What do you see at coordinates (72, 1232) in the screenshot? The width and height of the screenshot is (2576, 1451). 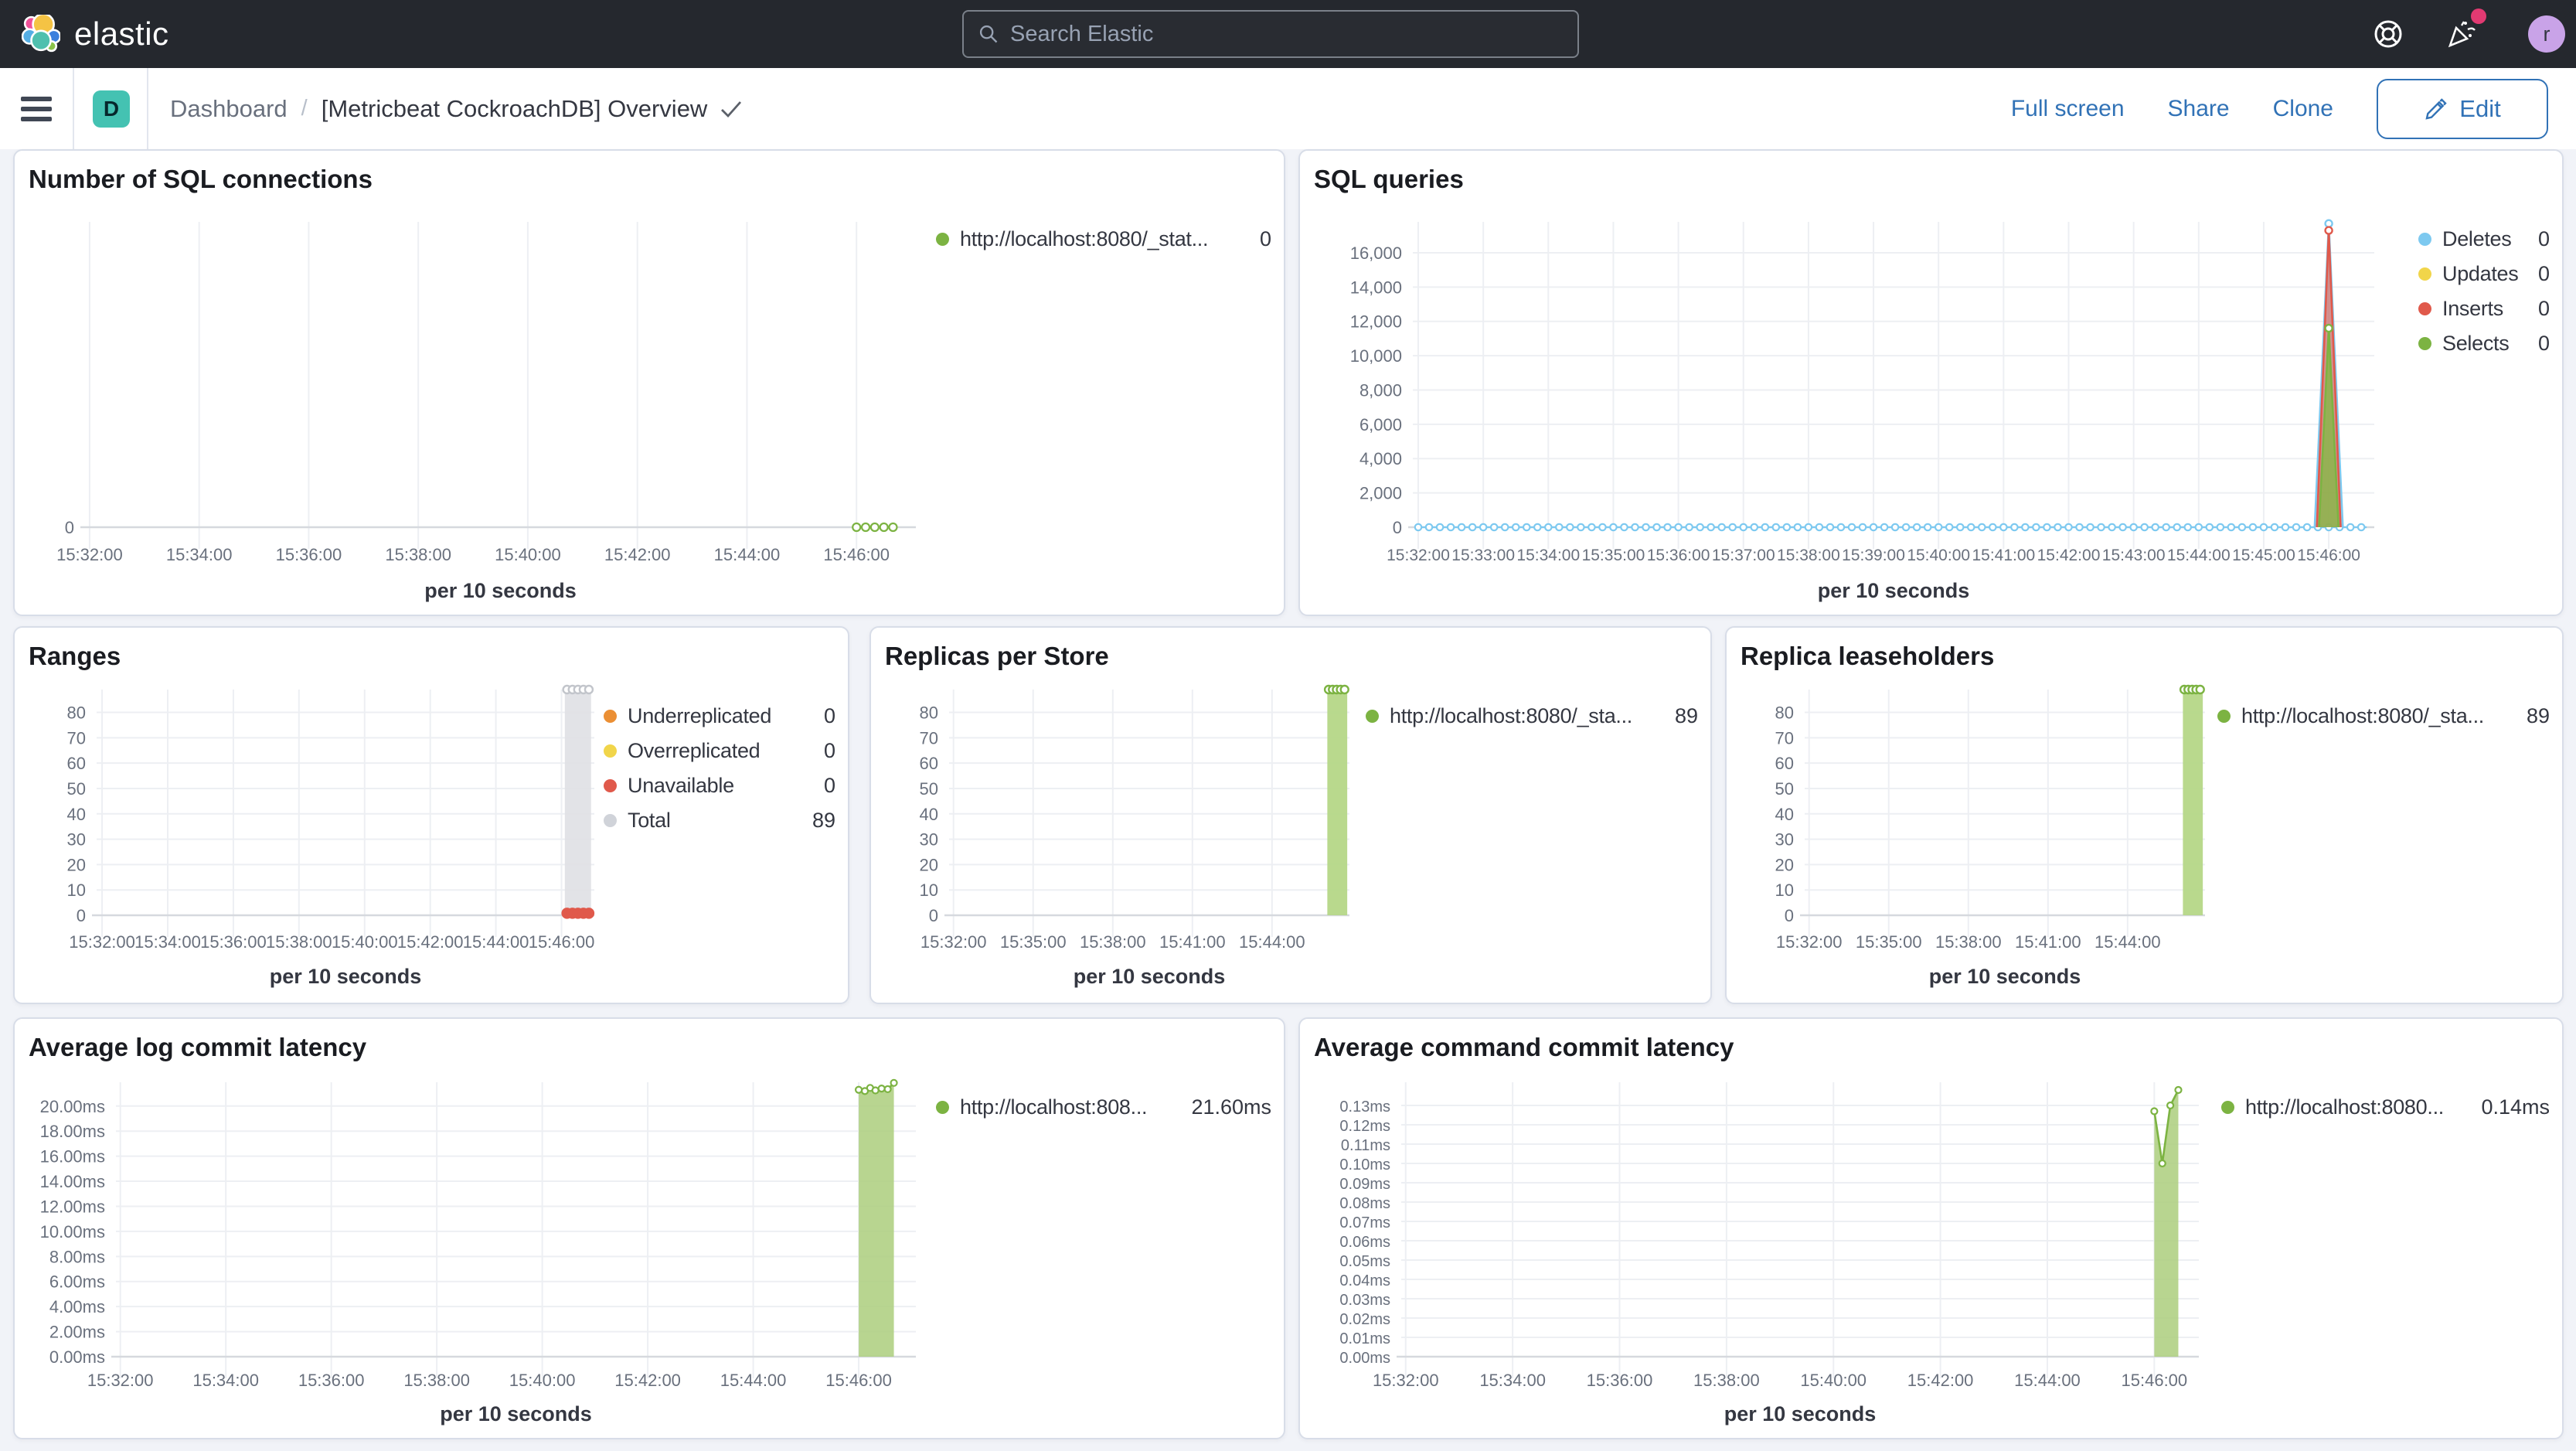 I see `svg-text: 10.00ms` at bounding box center [72, 1232].